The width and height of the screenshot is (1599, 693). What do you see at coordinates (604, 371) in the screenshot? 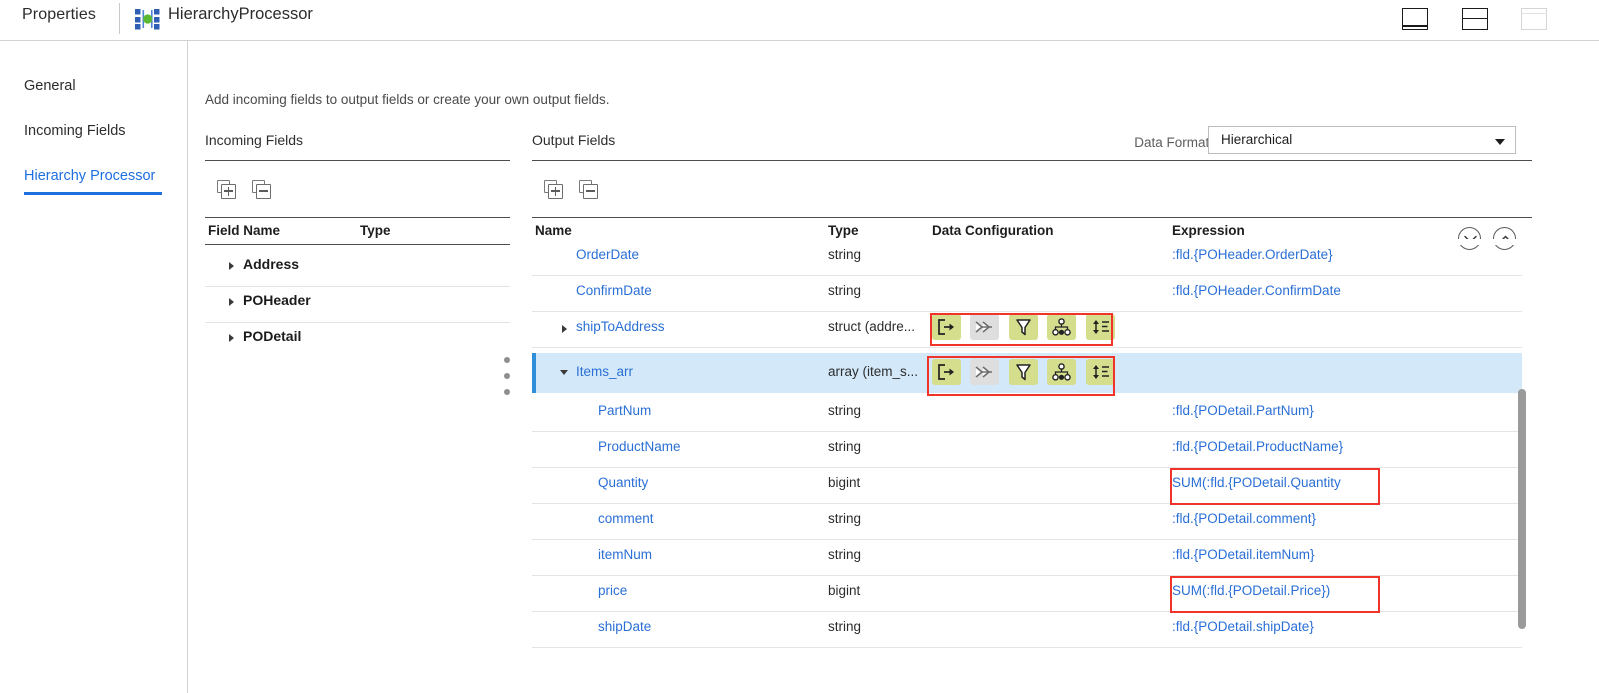
I see `output-field-name: Items_arr` at bounding box center [604, 371].